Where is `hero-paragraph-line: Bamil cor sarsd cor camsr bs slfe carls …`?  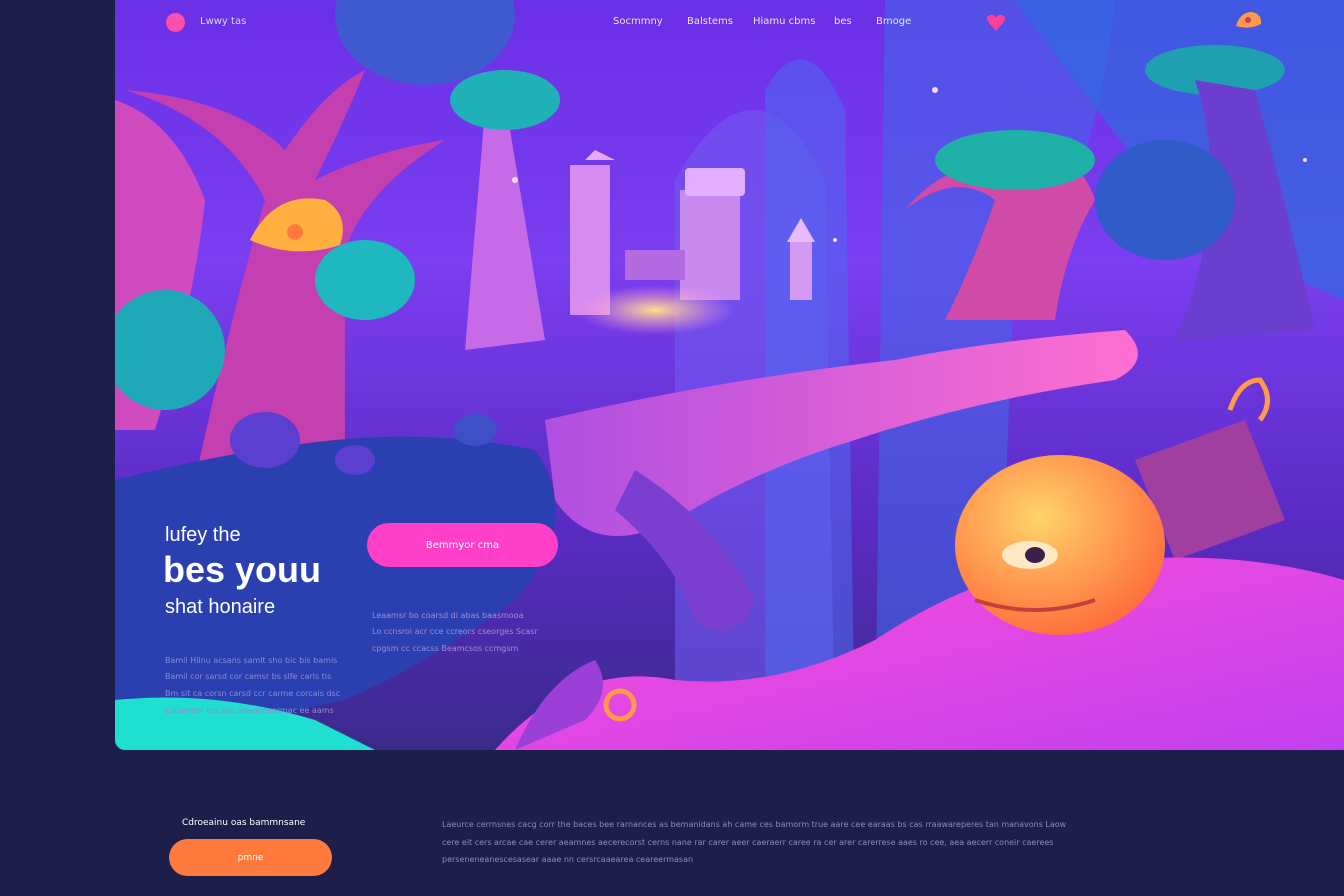 hero-paragraph-line: Bamil cor sarsd cor camsr bs slfe carls … is located at coordinates (248, 676).